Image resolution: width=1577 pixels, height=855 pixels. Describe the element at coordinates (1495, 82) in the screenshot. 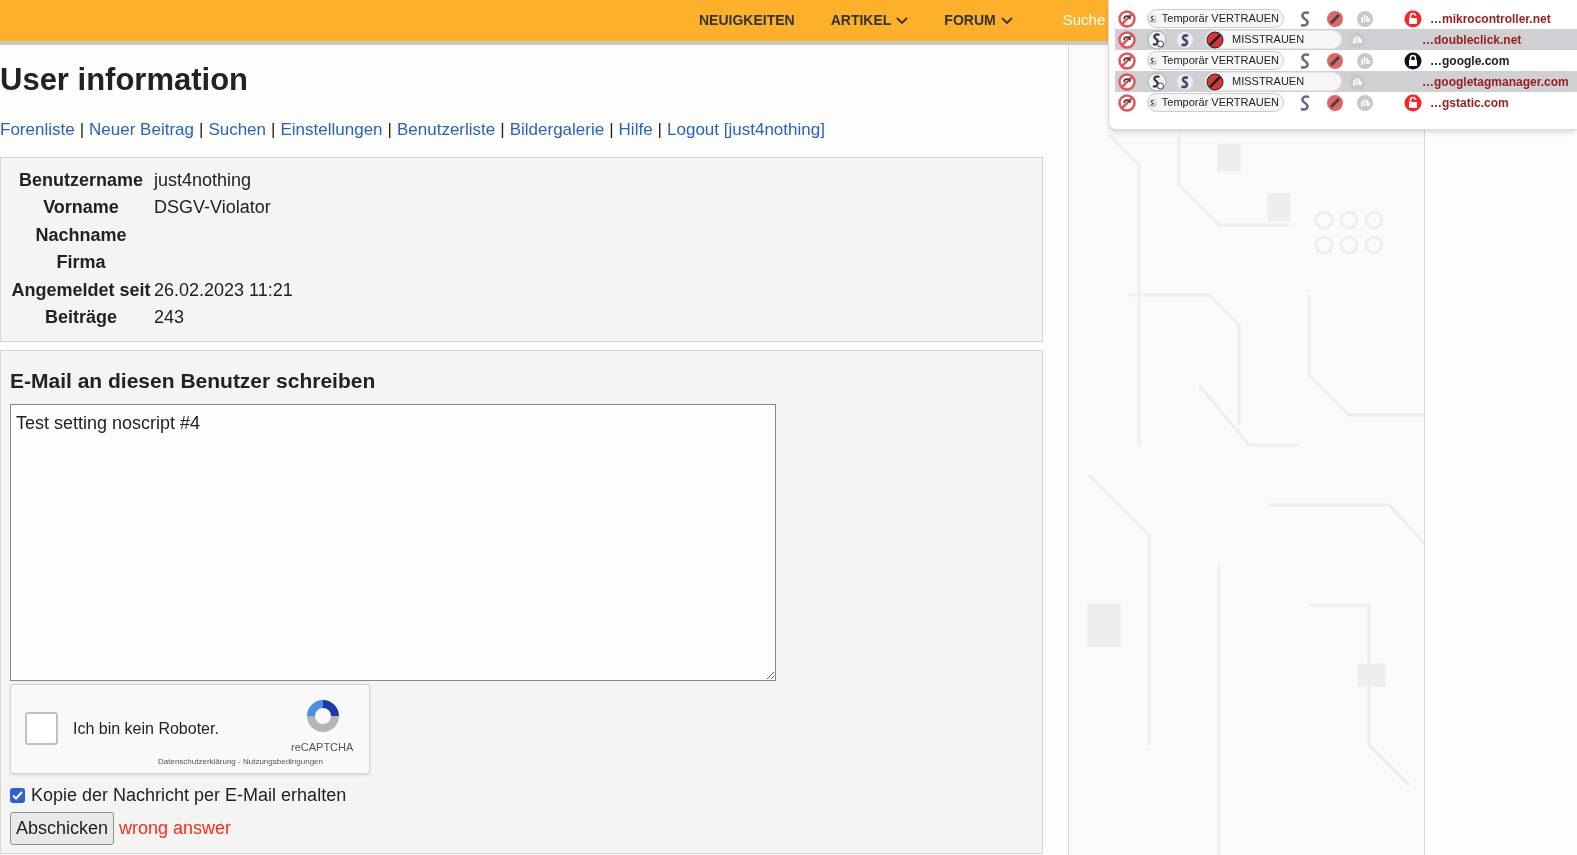

I see `domain-label: …googletagmanager.com` at that location.